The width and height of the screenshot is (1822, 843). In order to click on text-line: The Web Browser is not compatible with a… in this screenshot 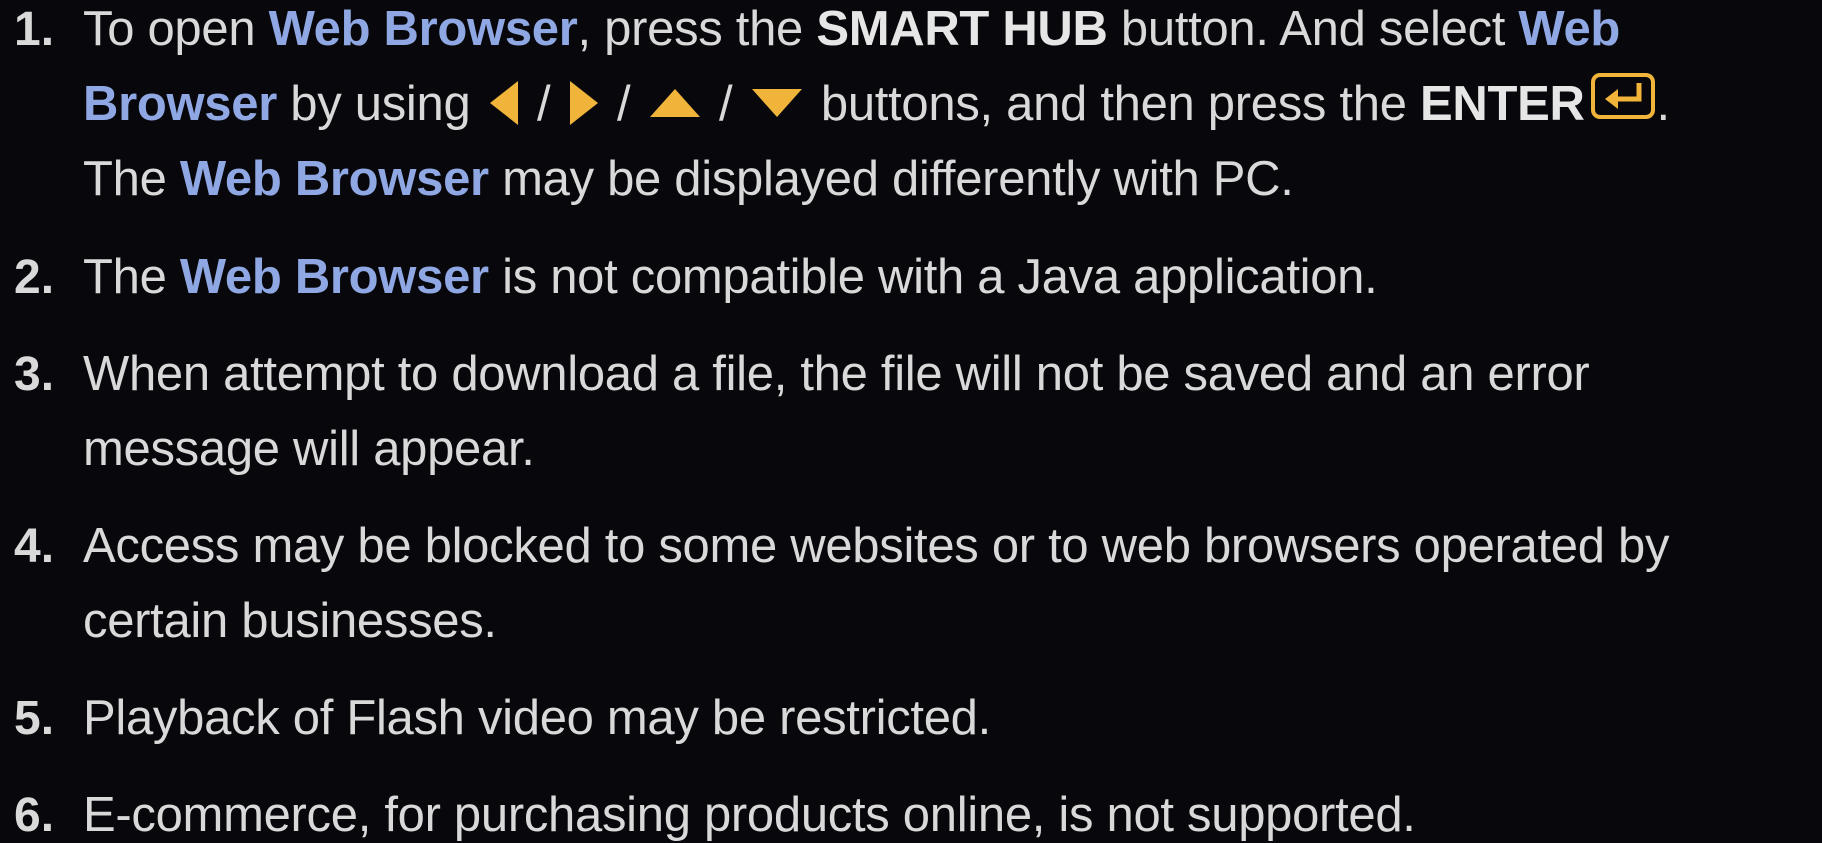, I will do `click(950, 277)`.